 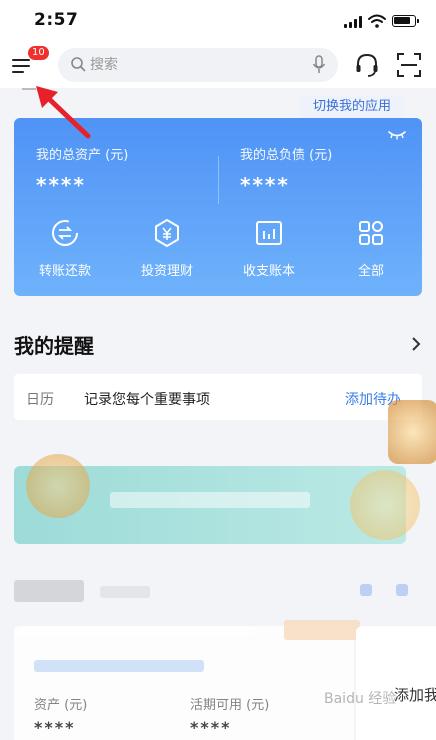 I want to click on section-title-placeholder, so click(x=49, y=591).